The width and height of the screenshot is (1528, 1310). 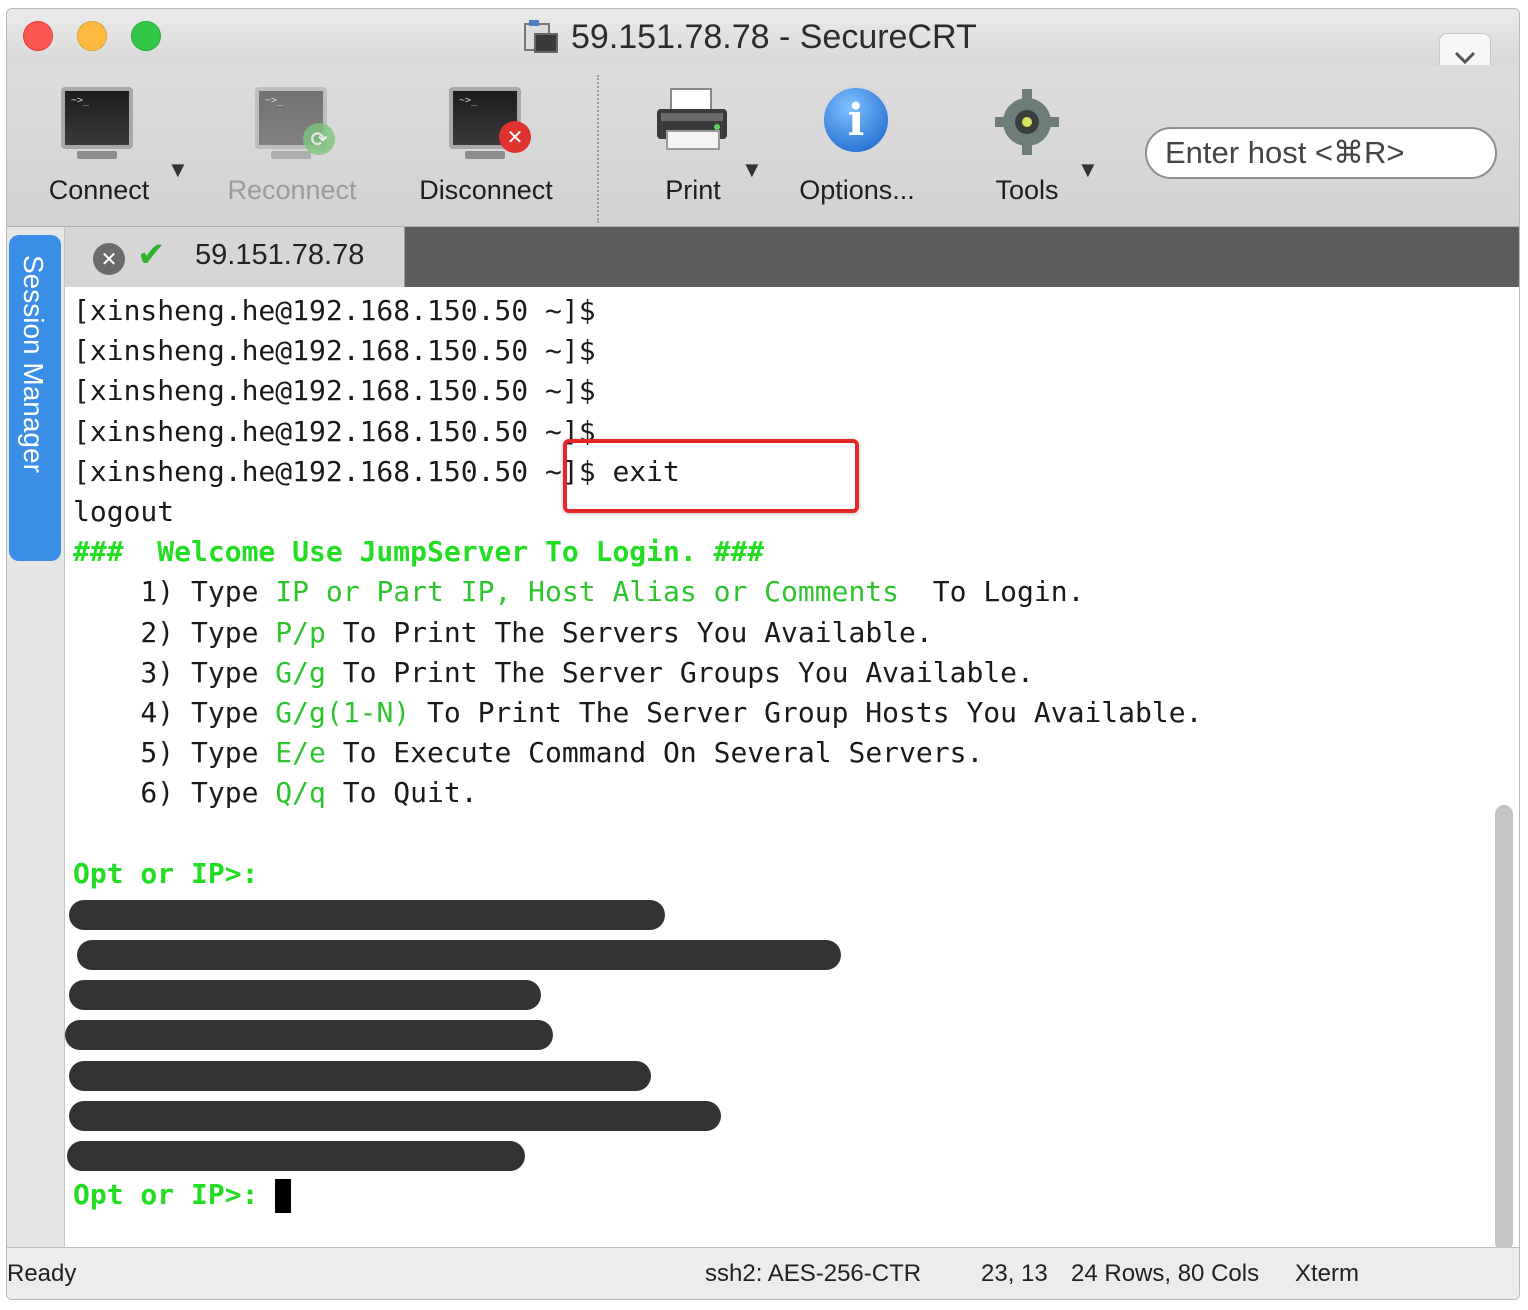 I want to click on status-cursor-position: 23, 13, so click(x=1014, y=1273).